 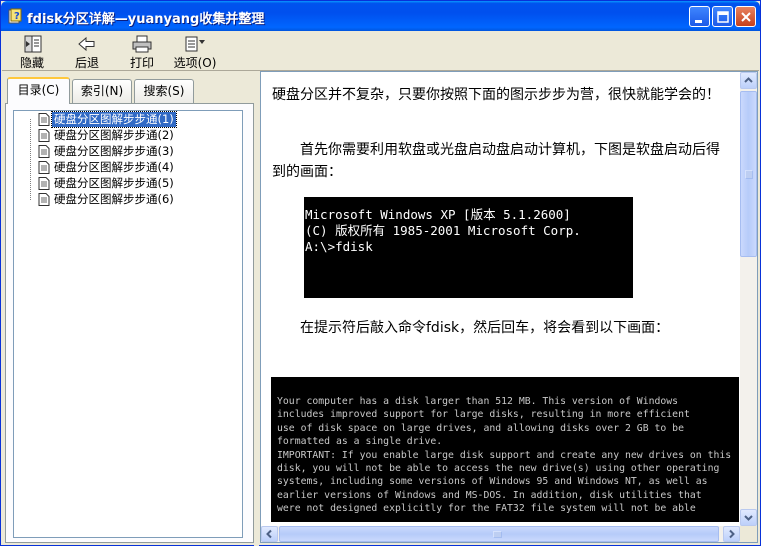 What do you see at coordinates (360, 442) in the screenshot?
I see `console-line: formatted as a single drive.` at bounding box center [360, 442].